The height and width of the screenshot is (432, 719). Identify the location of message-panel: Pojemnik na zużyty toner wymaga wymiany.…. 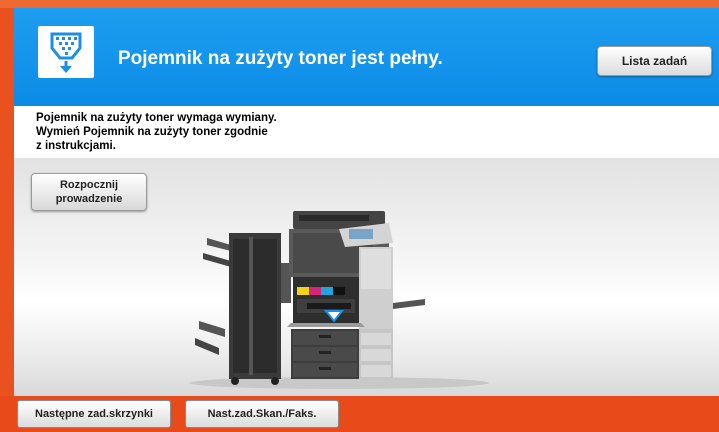
(366, 132).